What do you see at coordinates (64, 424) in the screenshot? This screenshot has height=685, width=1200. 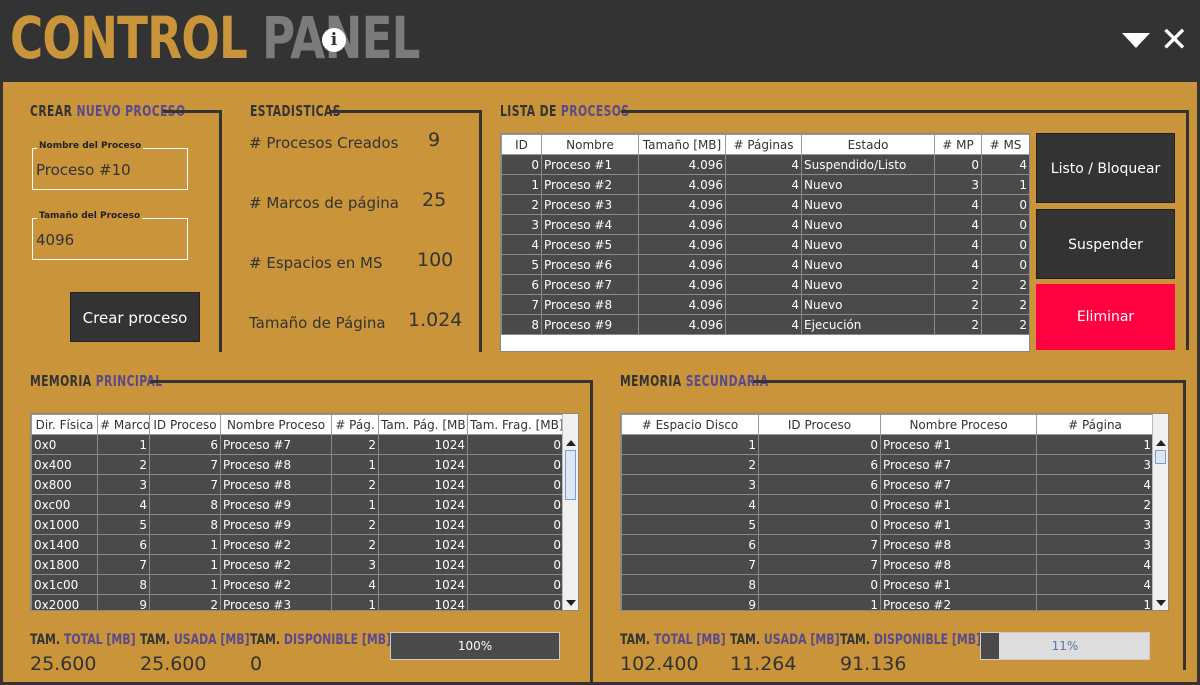 I see `column-header: Dir. Física` at bounding box center [64, 424].